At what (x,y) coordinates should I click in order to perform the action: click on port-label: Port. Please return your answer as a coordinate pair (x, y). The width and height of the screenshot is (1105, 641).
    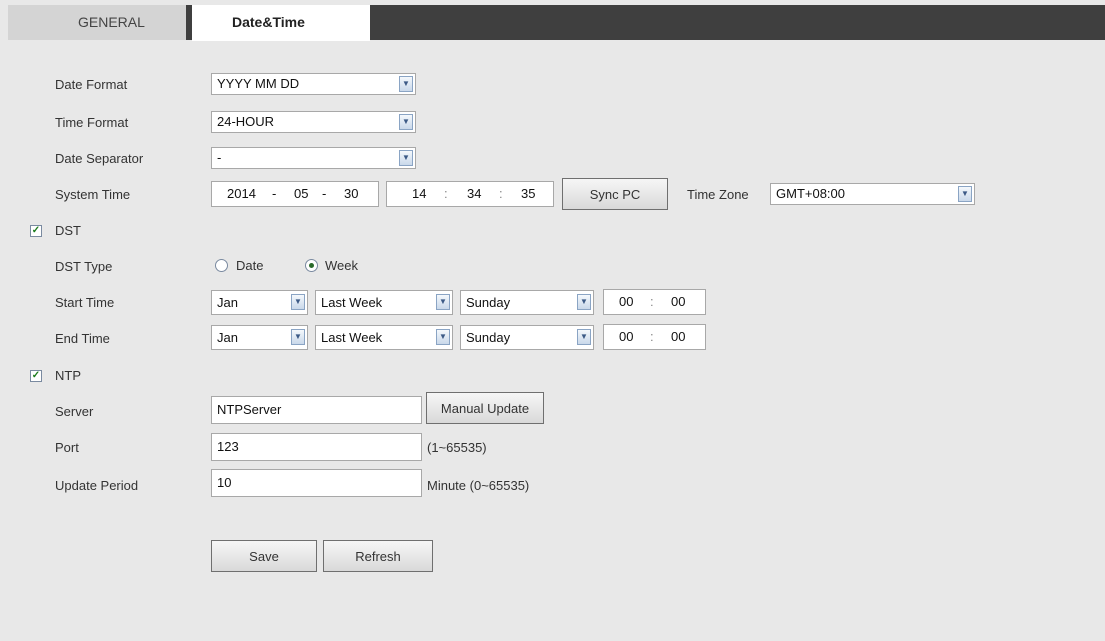
    Looking at the image, I should click on (67, 447).